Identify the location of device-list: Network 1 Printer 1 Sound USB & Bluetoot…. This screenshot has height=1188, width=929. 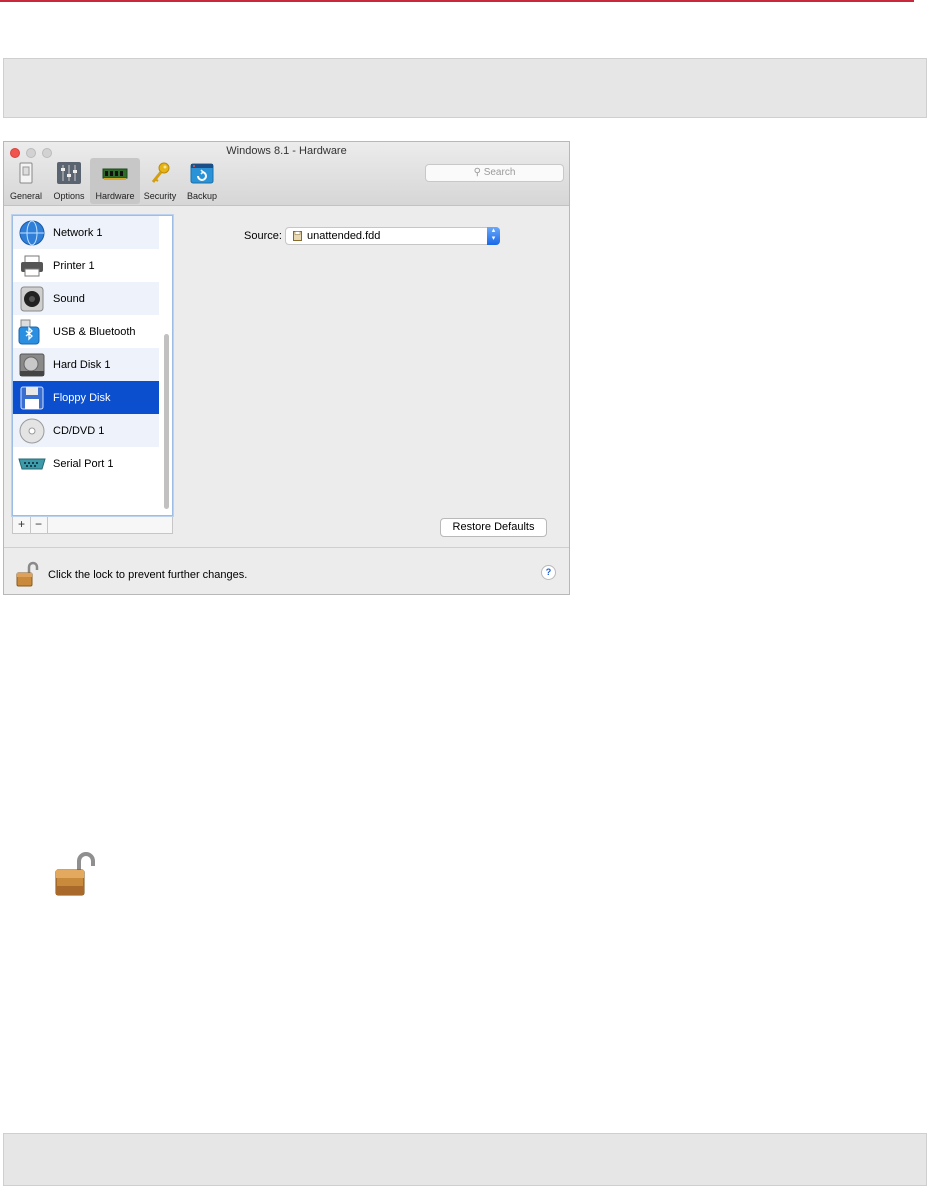
(92, 365).